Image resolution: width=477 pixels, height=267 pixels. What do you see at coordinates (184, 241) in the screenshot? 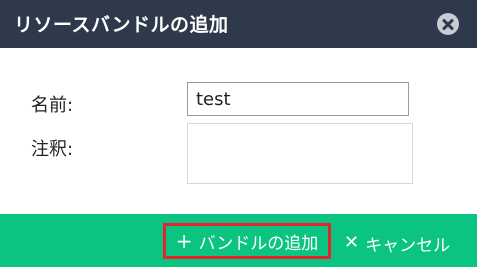
I see `plus-icon: +` at bounding box center [184, 241].